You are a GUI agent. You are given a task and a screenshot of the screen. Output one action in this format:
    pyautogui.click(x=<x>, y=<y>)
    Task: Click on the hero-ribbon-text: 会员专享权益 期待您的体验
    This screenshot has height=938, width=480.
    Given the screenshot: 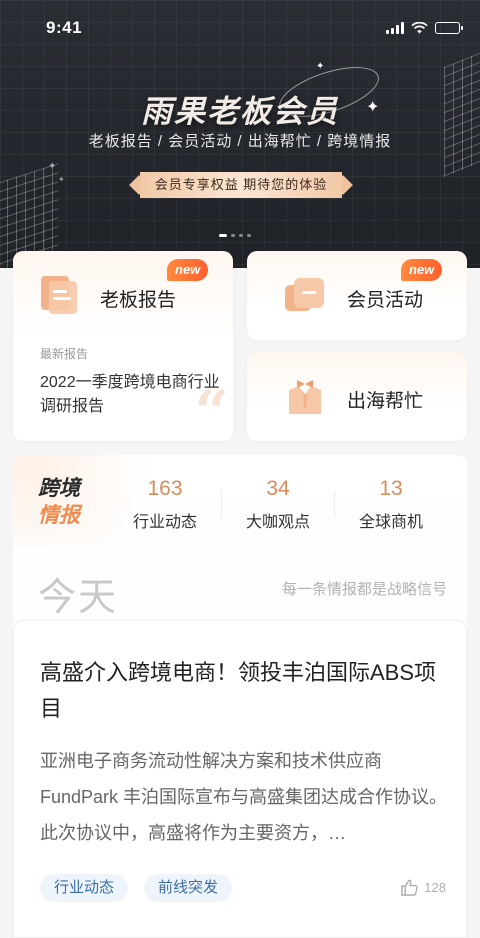 What is the action you would take?
    pyautogui.click(x=241, y=185)
    